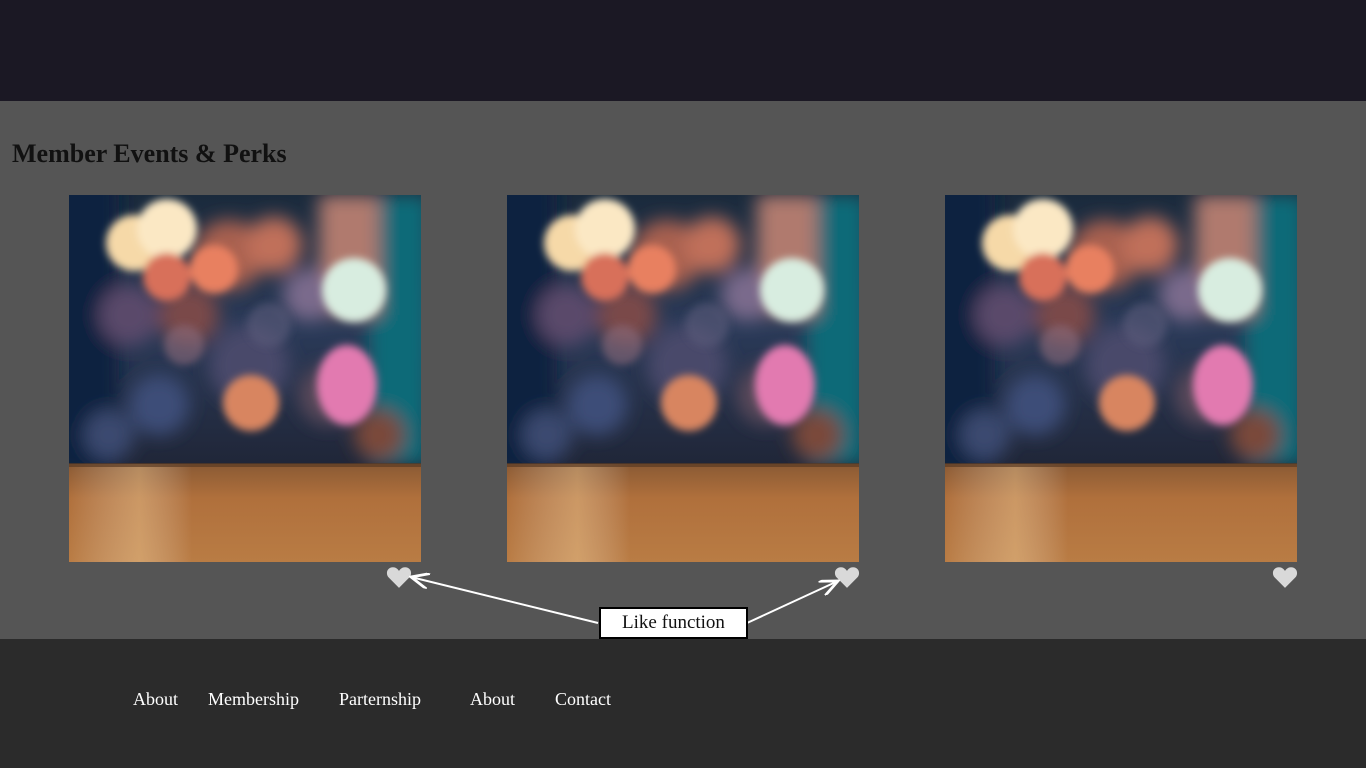  I want to click on annotation-arrow-left, so click(505, 600).